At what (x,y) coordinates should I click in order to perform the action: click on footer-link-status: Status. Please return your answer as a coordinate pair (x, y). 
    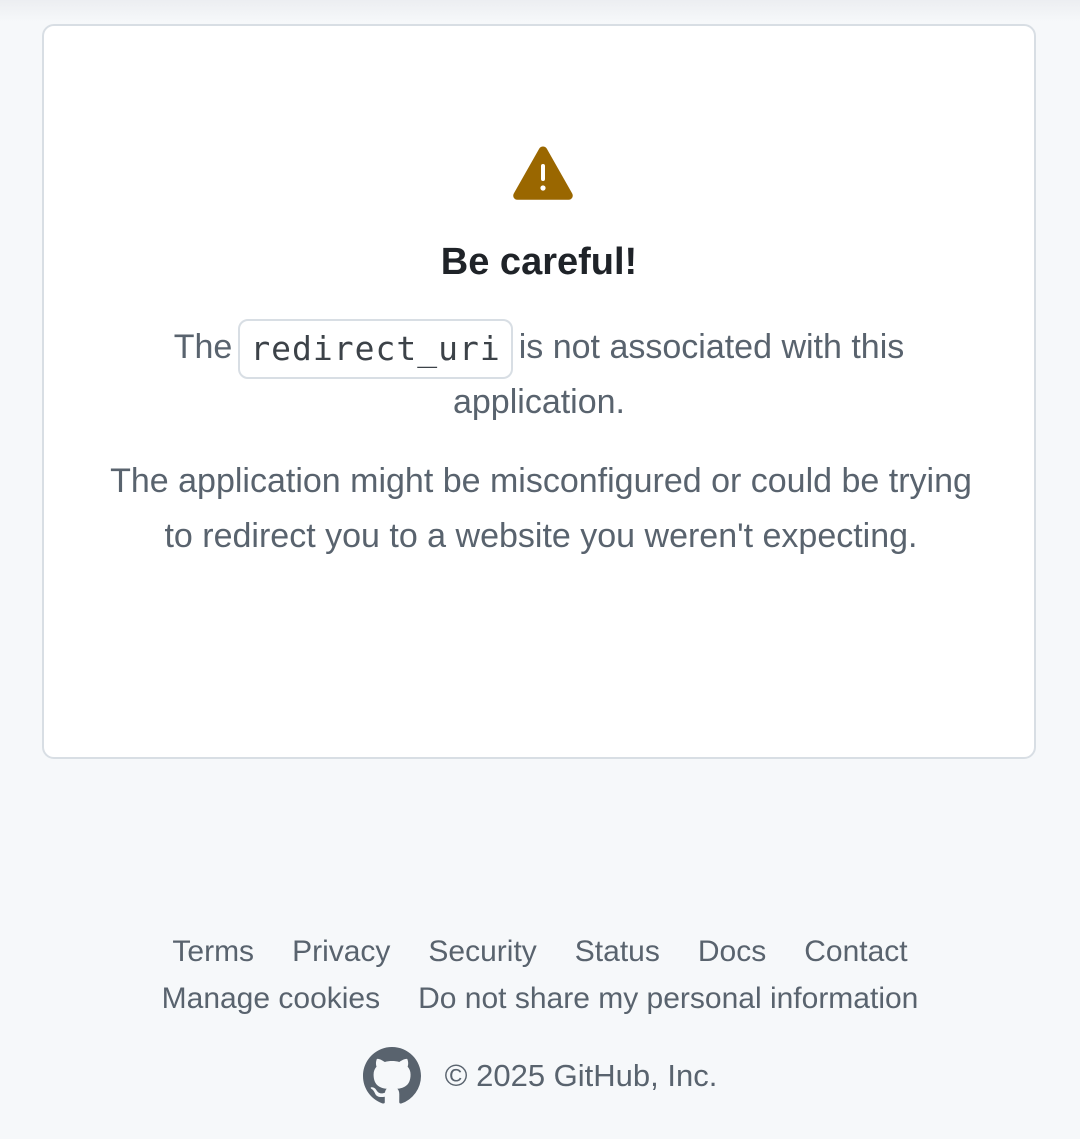
    Looking at the image, I should click on (617, 951).